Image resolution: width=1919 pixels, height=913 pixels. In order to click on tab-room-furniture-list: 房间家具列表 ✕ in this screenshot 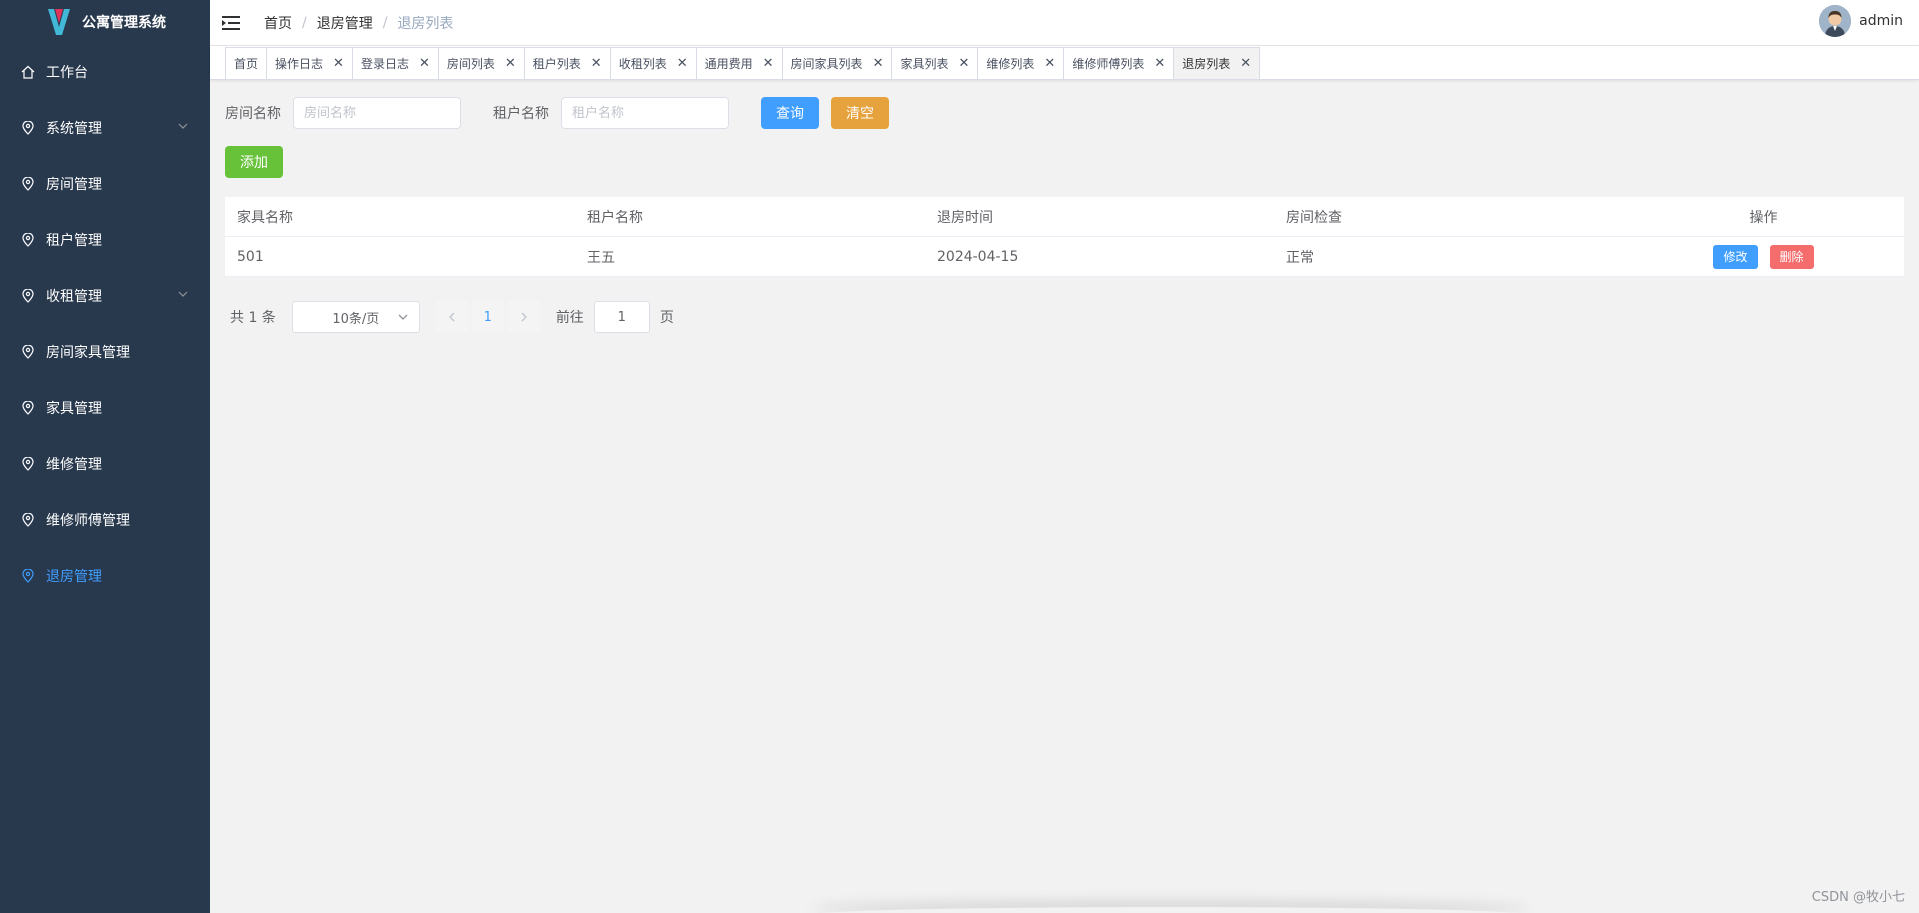, I will do `click(837, 63)`.